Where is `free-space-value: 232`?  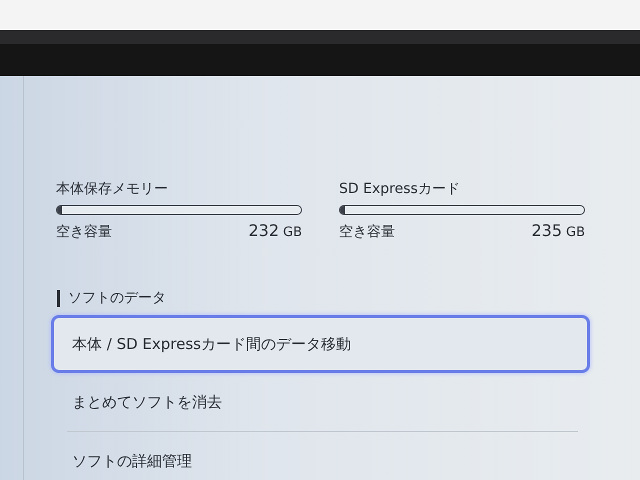 free-space-value: 232 is located at coordinates (263, 230).